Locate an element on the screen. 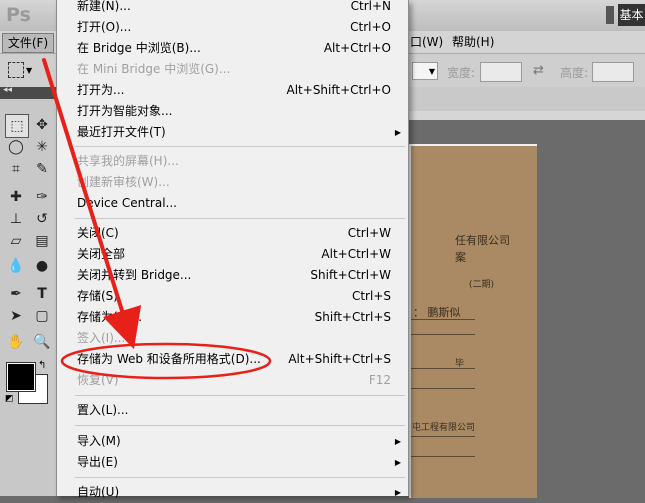  doc-text-line: 屯工程有限公司 is located at coordinates (444, 428).